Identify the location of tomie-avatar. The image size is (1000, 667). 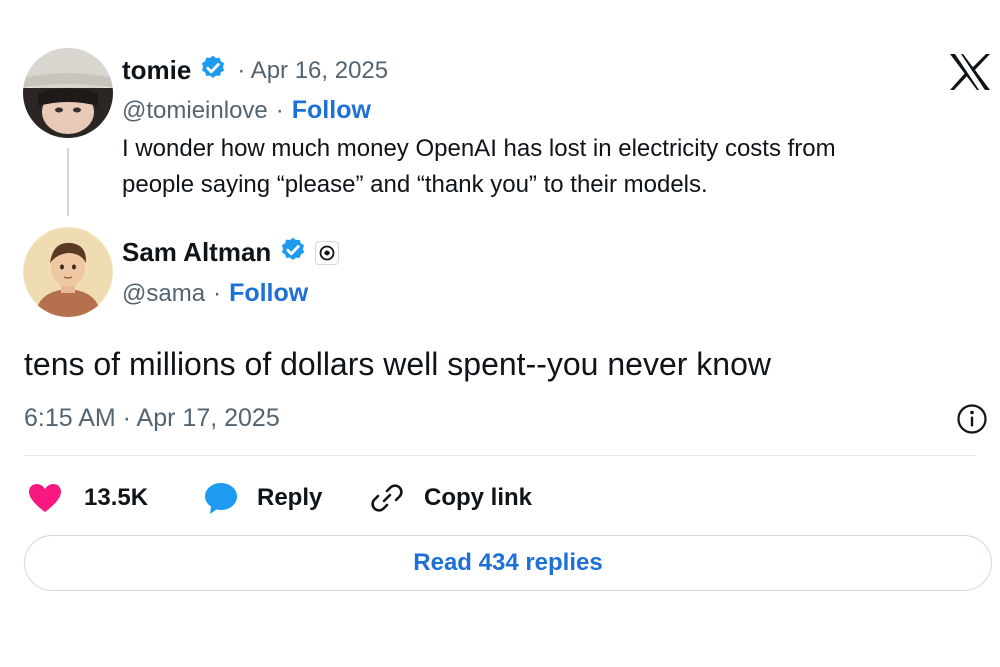
(68, 93).